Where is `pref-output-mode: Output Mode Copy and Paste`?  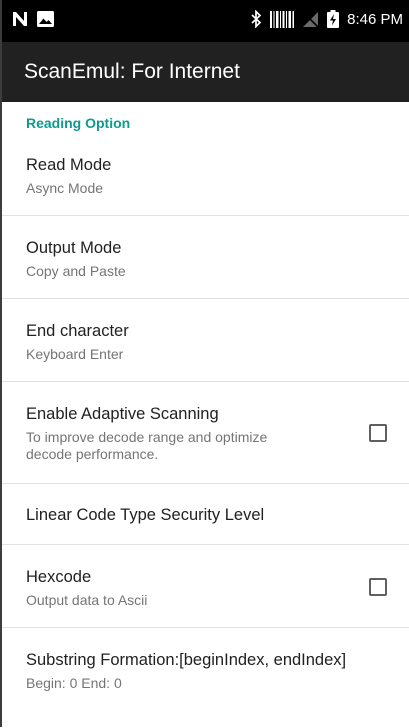 pref-output-mode: Output Mode Copy and Paste is located at coordinates (204, 257).